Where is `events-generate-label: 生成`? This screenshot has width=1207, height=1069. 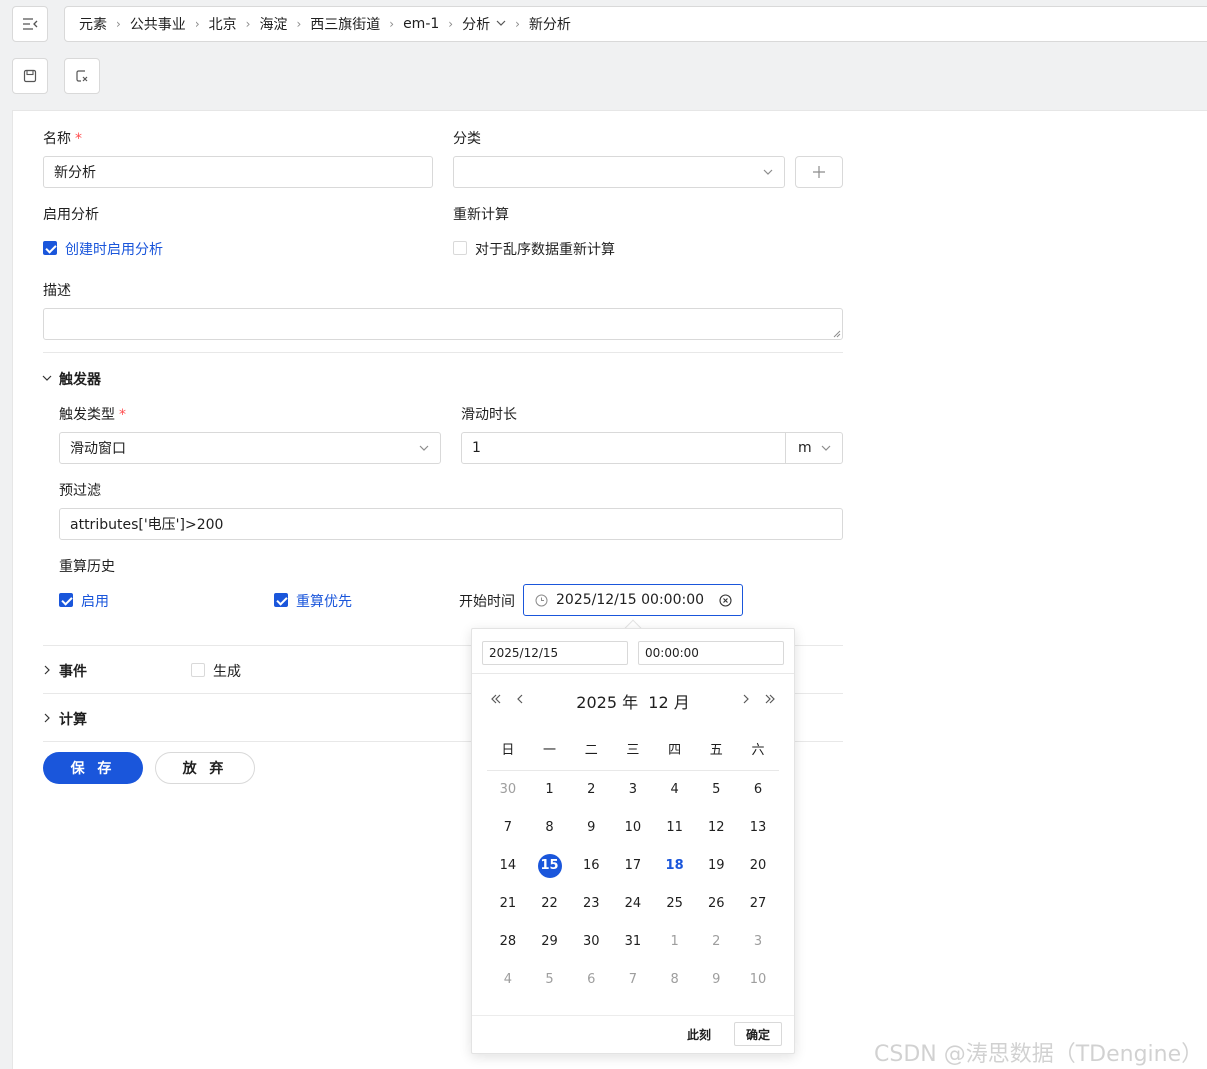 events-generate-label: 生成 is located at coordinates (227, 671).